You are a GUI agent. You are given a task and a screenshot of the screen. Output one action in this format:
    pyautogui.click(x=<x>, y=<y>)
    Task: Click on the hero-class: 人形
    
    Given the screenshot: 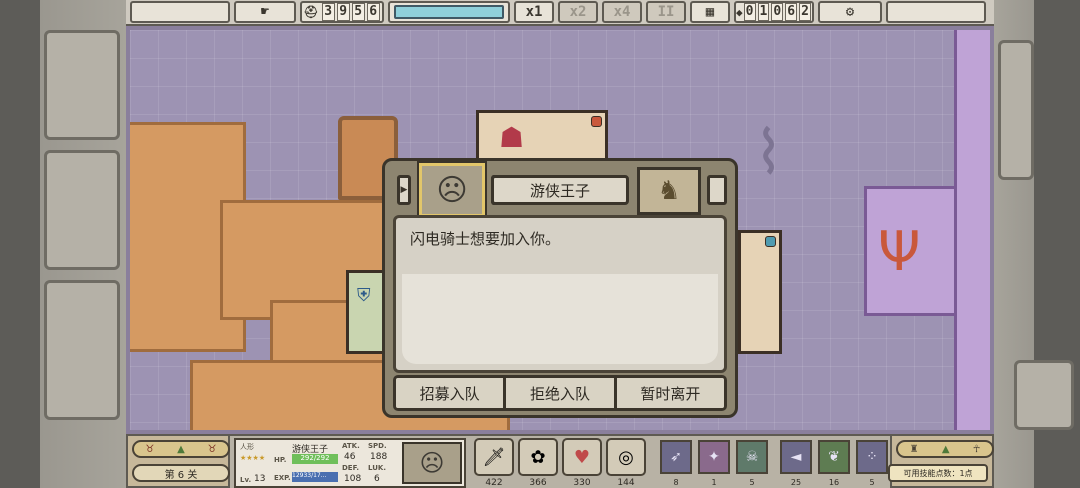 What is the action you would take?
    pyautogui.click(x=247, y=447)
    